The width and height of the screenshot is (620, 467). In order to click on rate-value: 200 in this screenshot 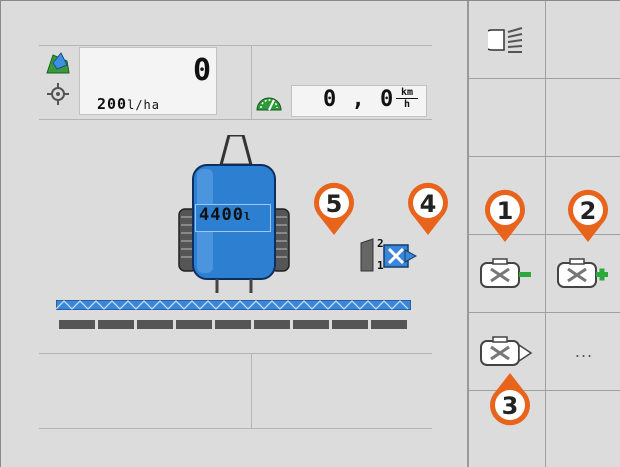, I will do `click(112, 104)`.